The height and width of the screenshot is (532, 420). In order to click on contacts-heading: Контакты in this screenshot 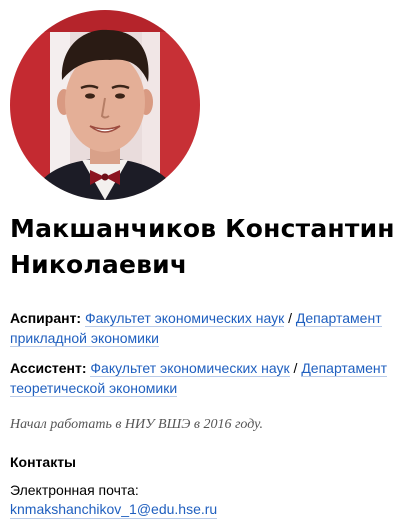, I will do `click(43, 462)`.